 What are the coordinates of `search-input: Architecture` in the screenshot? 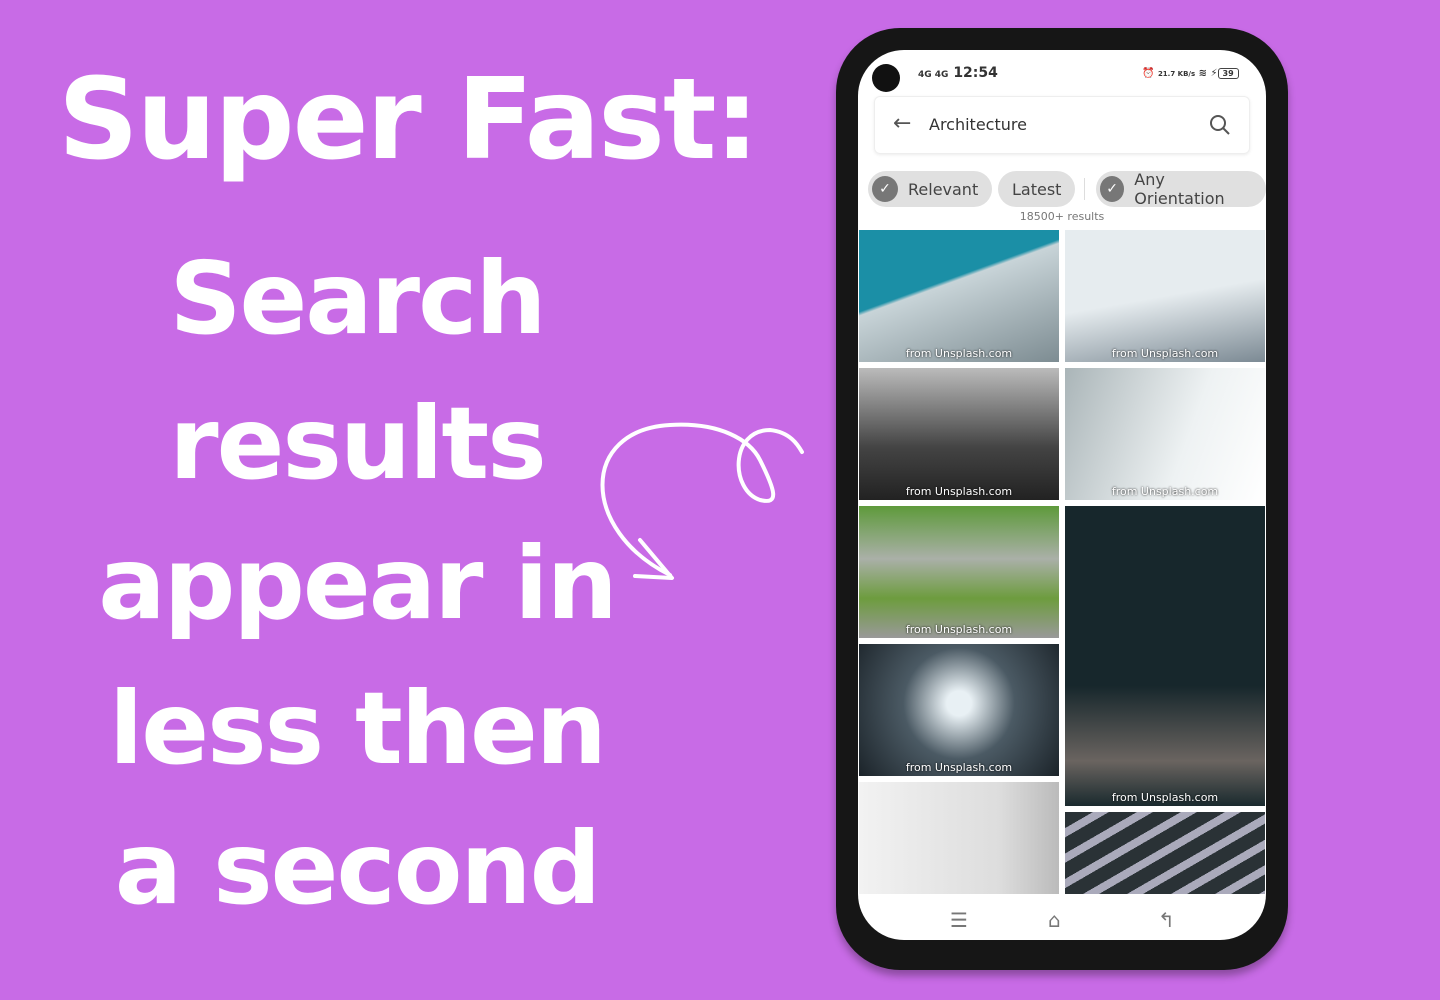 It's located at (978, 124).